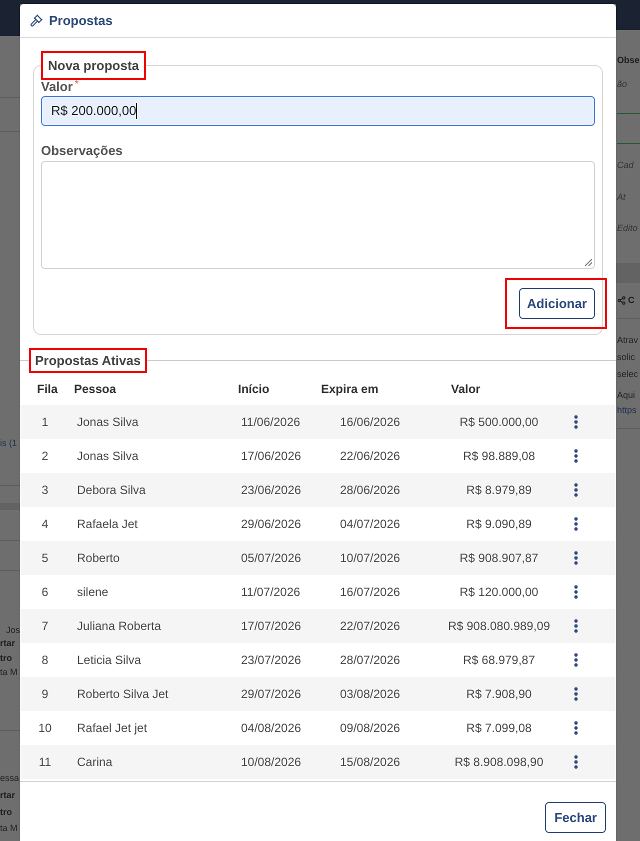 The width and height of the screenshot is (640, 841). What do you see at coordinates (628, 340) in the screenshot?
I see `background-text: Atrav` at bounding box center [628, 340].